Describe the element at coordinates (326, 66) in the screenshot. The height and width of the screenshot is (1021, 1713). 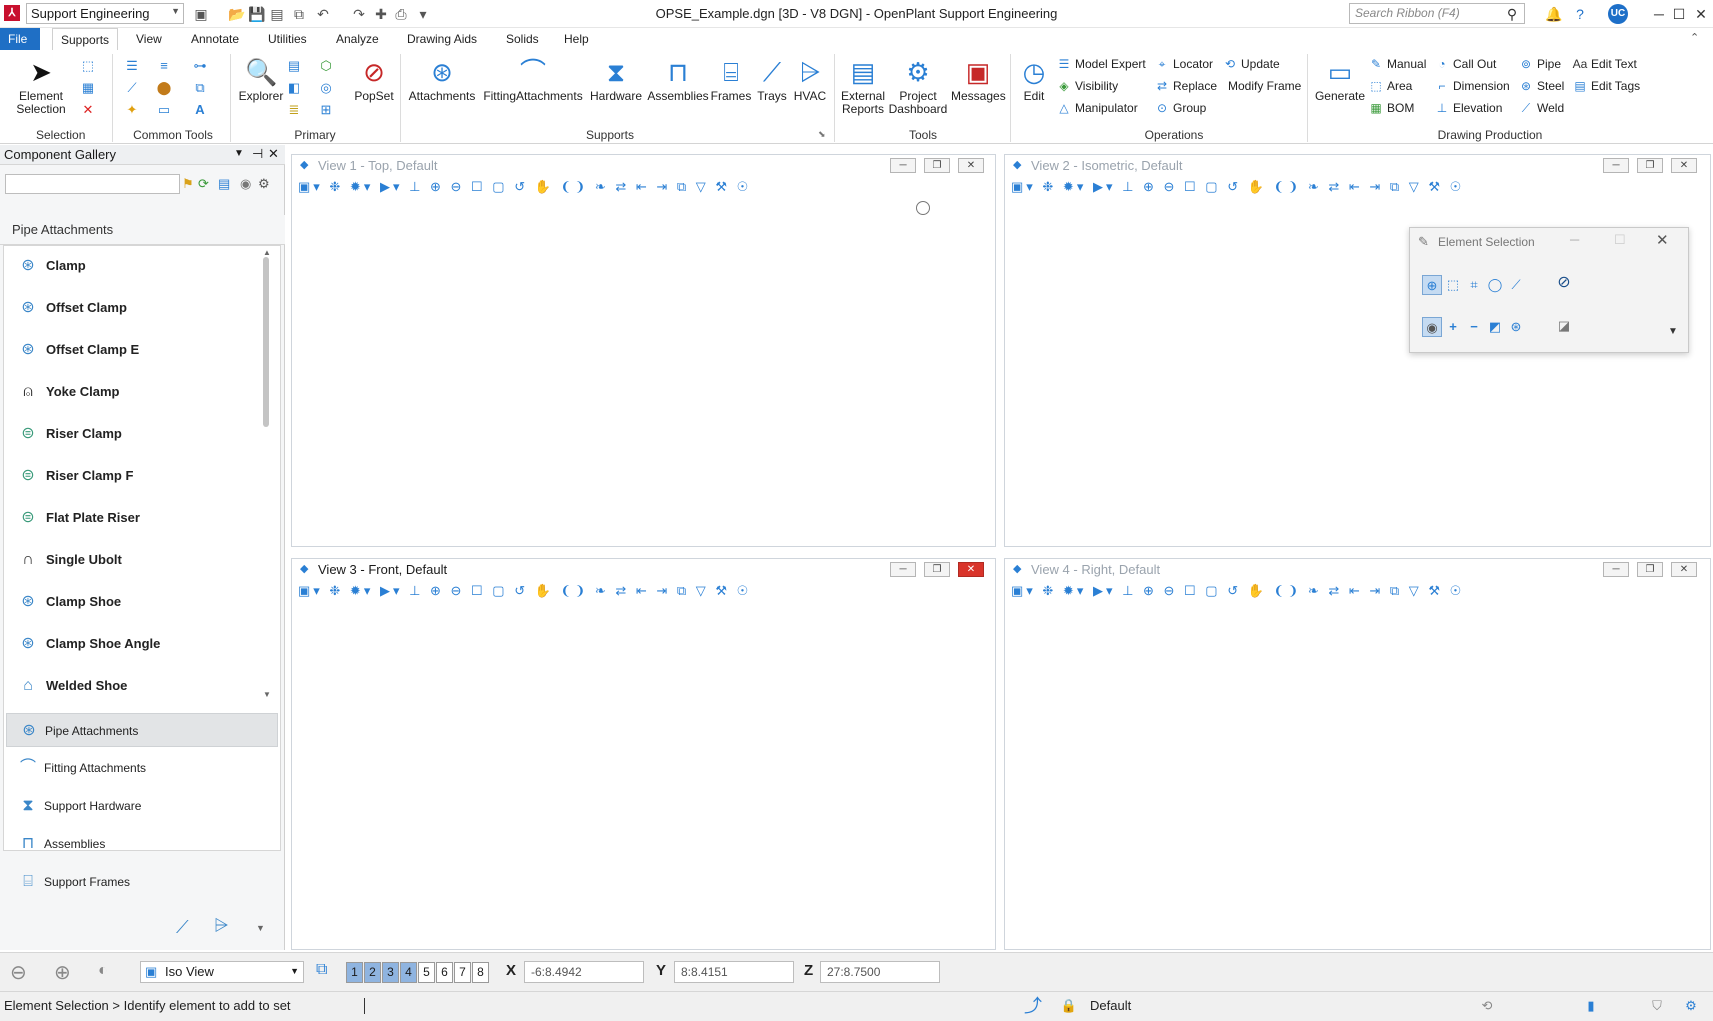
I see `models-icon: ⬡` at that location.